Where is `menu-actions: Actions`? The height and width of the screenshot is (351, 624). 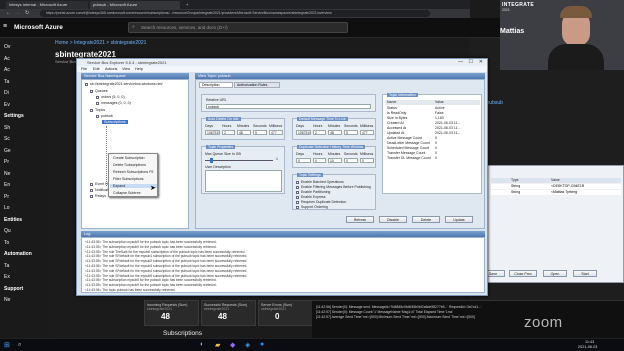
menu-actions: Actions is located at coordinates (111, 69).